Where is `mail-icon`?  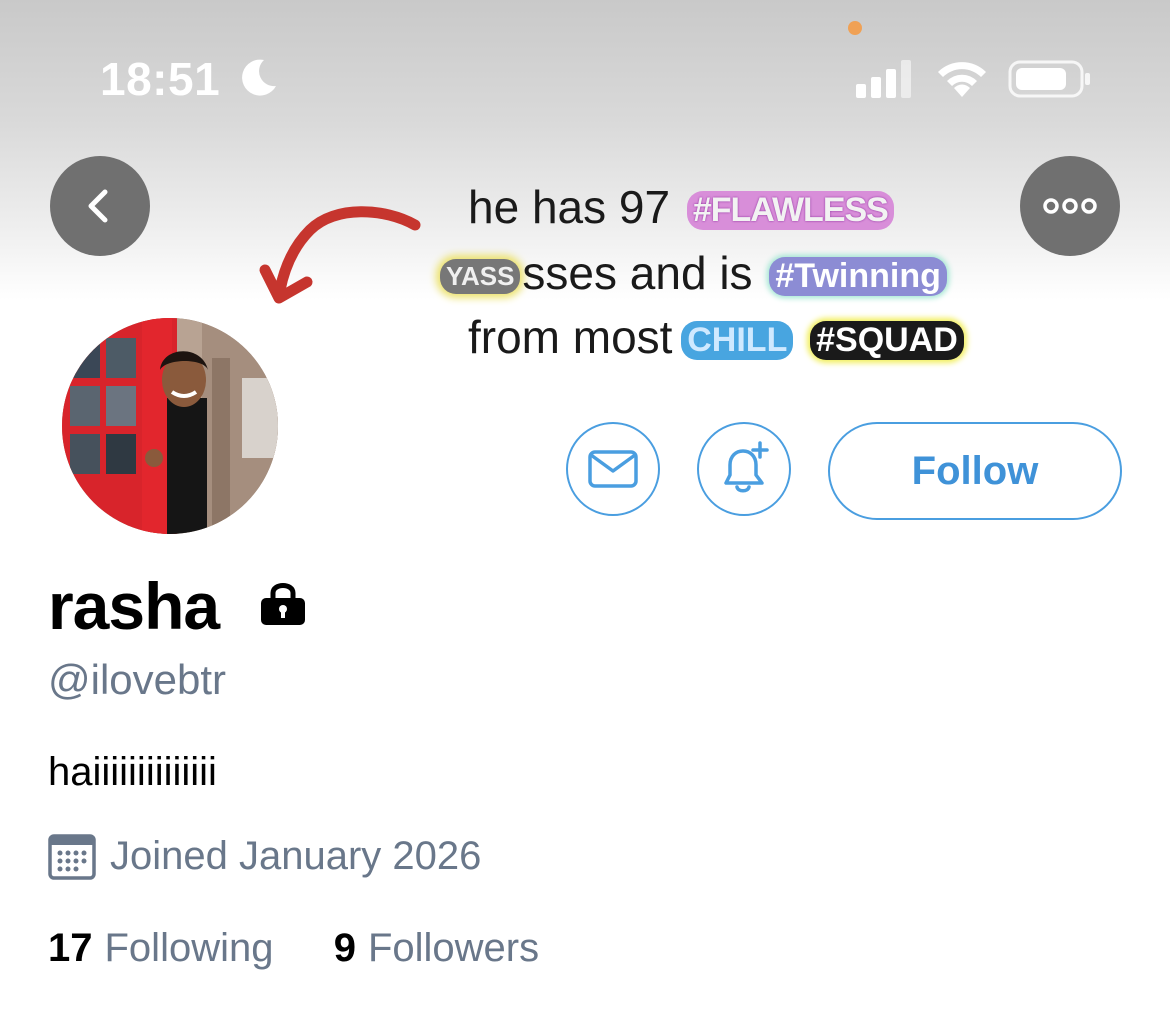
mail-icon is located at coordinates (613, 469).